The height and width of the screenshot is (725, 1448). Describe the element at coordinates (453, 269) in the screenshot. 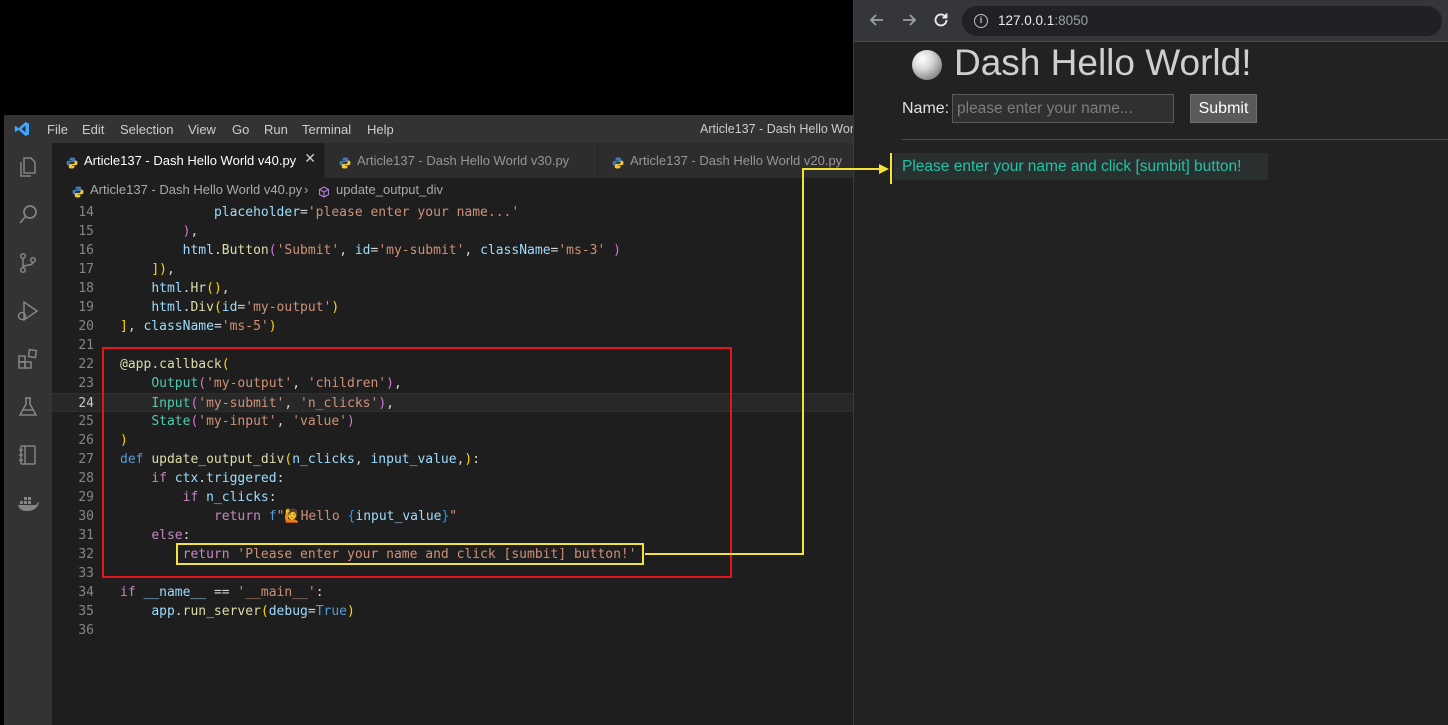

I see `code-line: 17 ]),` at that location.